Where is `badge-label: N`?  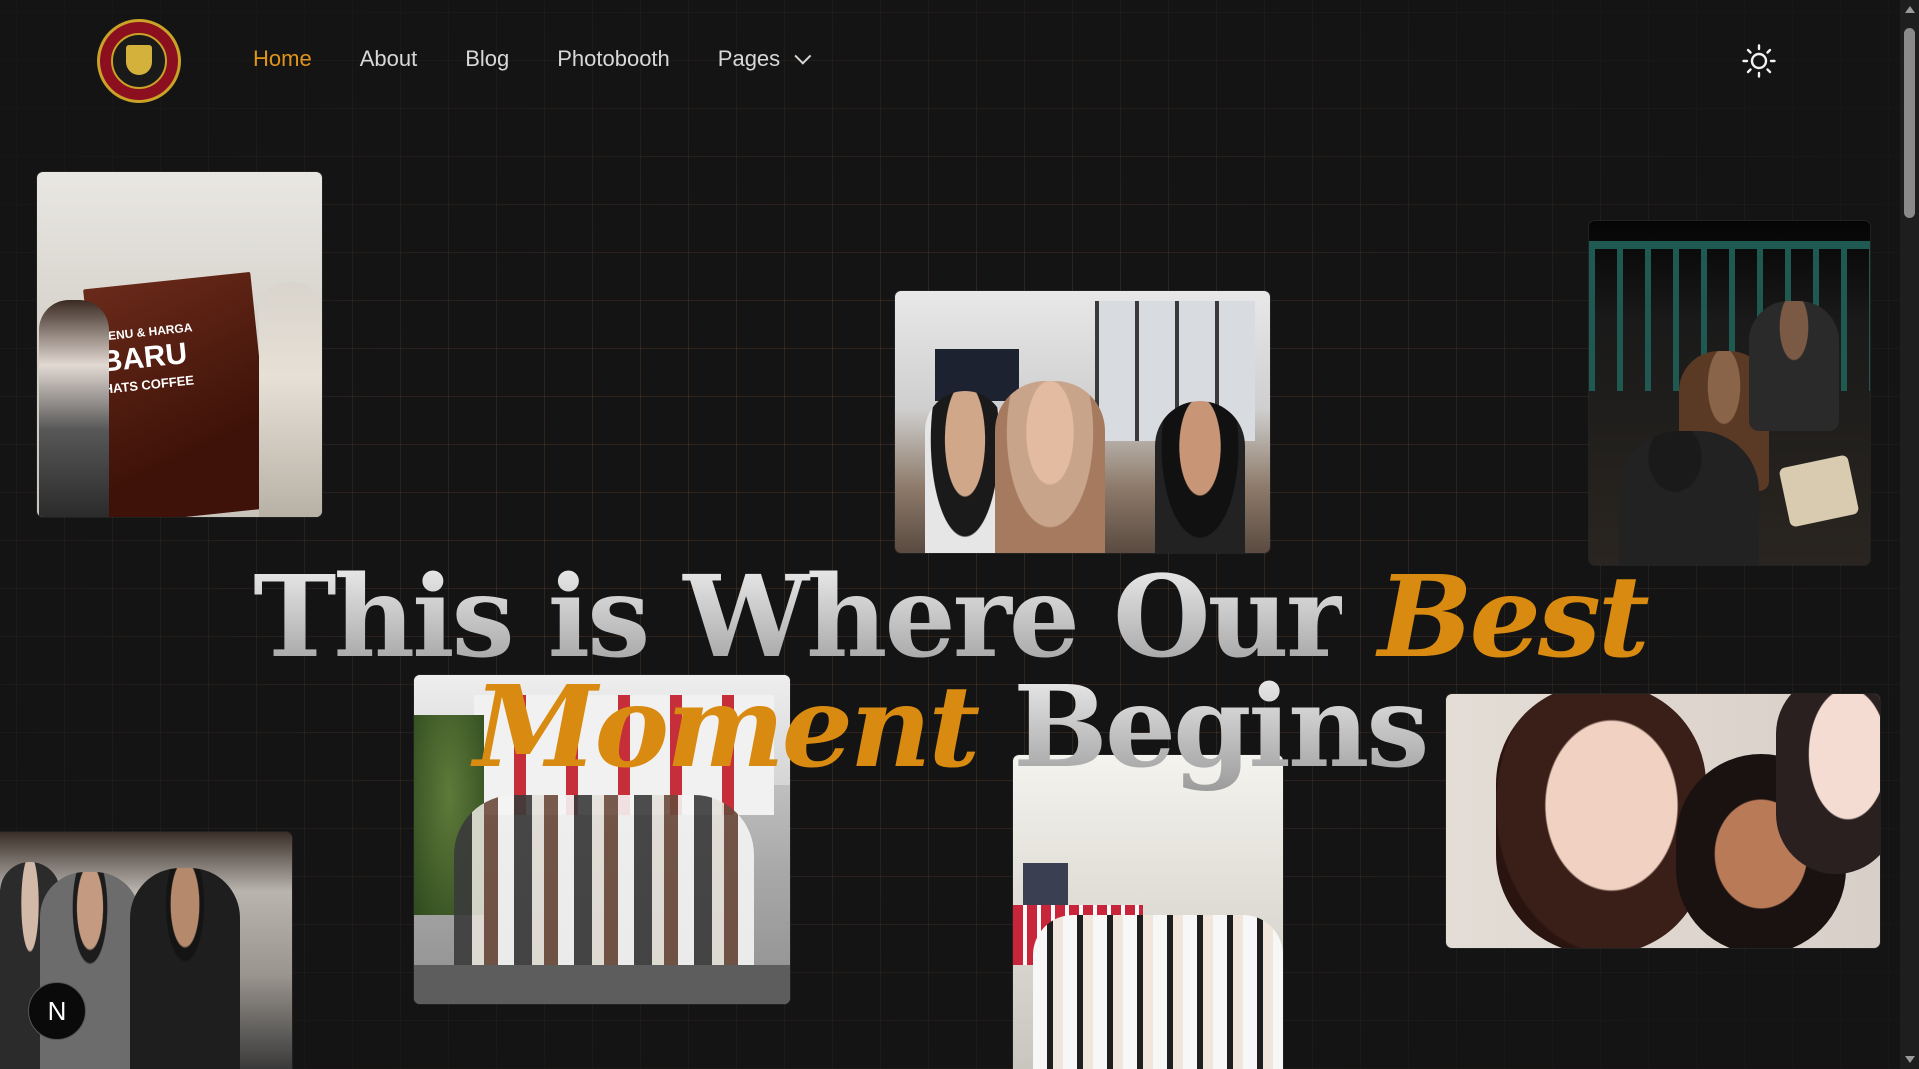
badge-label: N is located at coordinates (57, 1010).